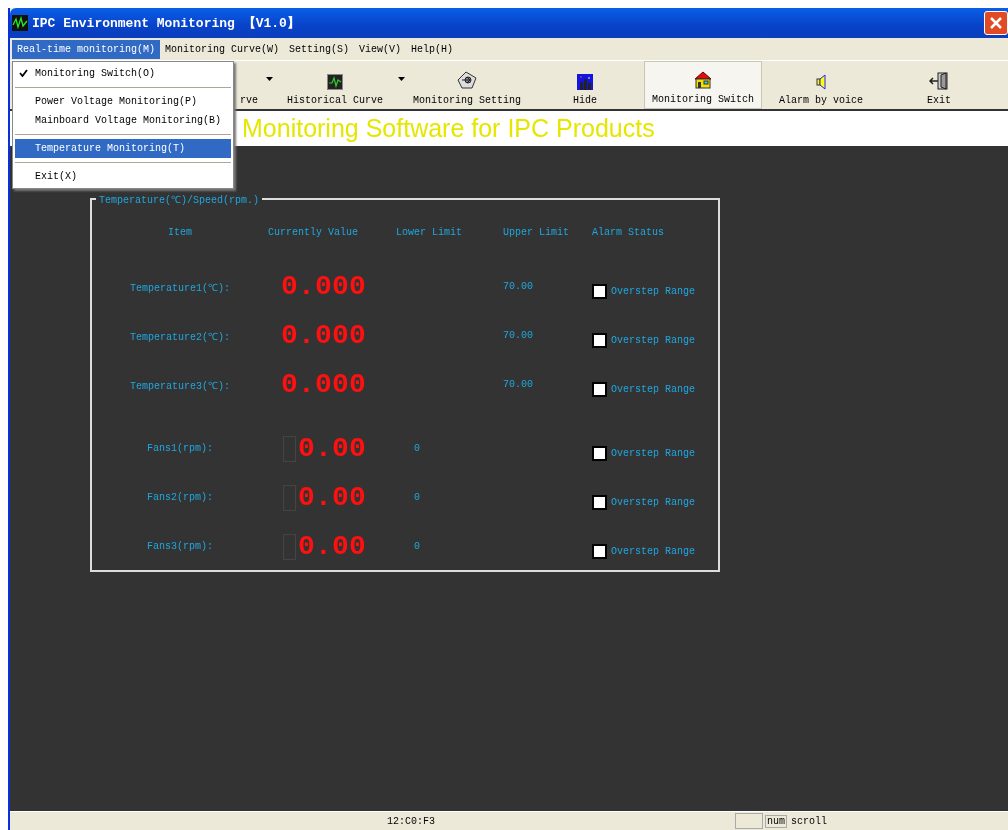 This screenshot has height=830, width=1008. Describe the element at coordinates (179, 199) in the screenshot. I see `group-legend: Temperature(℃)/Speed(rpm.)` at that location.